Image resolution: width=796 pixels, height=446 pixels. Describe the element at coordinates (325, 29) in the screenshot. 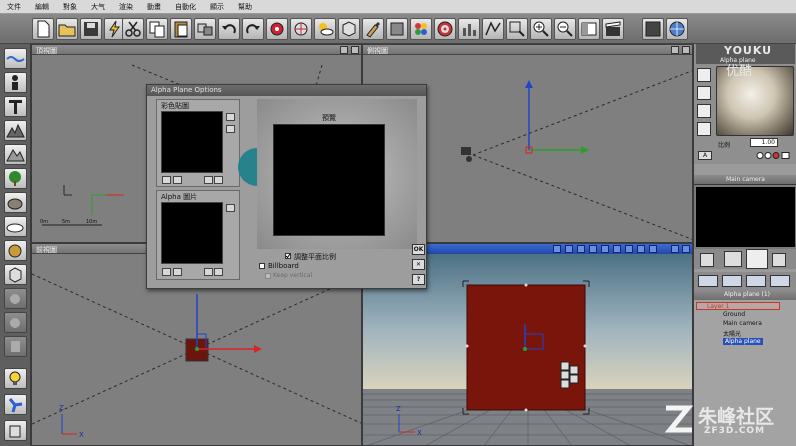

I see `sun-cloud-icon` at that location.